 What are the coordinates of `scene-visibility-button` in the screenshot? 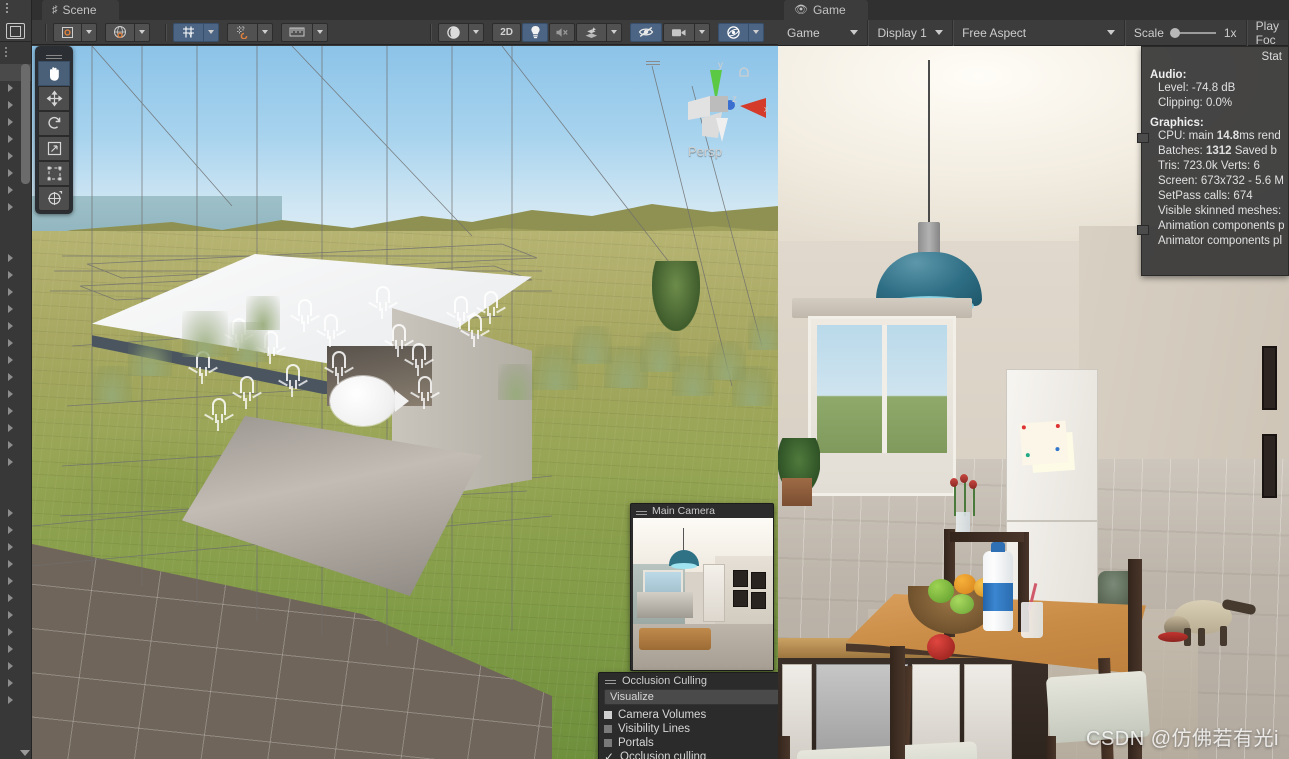 It's located at (646, 32).